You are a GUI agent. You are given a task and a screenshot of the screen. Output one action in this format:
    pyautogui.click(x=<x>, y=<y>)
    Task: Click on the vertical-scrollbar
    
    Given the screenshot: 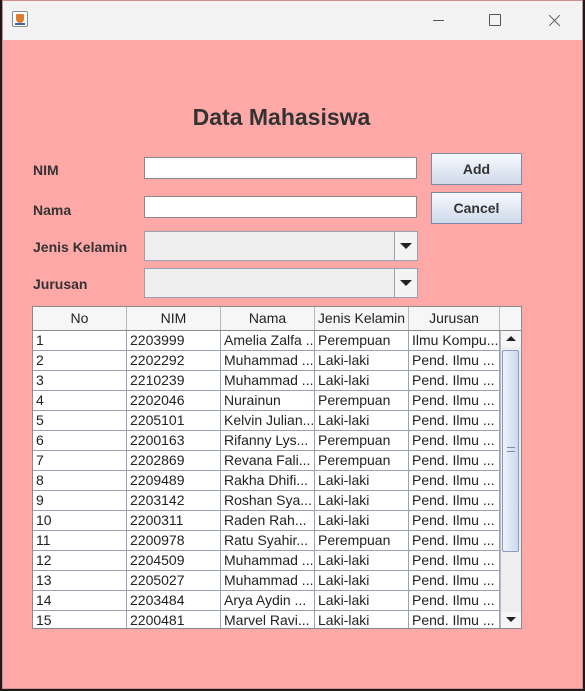 What is the action you would take?
    pyautogui.click(x=510, y=479)
    